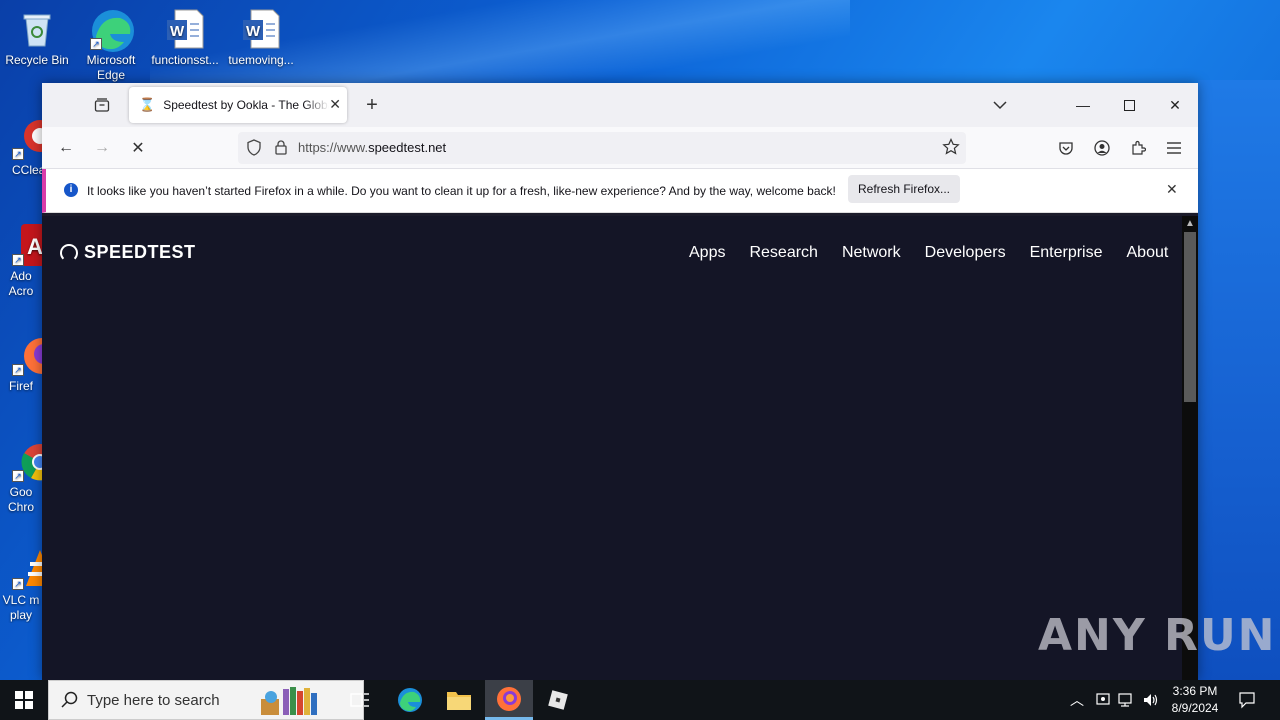 This screenshot has height=720, width=1280. I want to click on taskbar-file-explorer, so click(459, 700).